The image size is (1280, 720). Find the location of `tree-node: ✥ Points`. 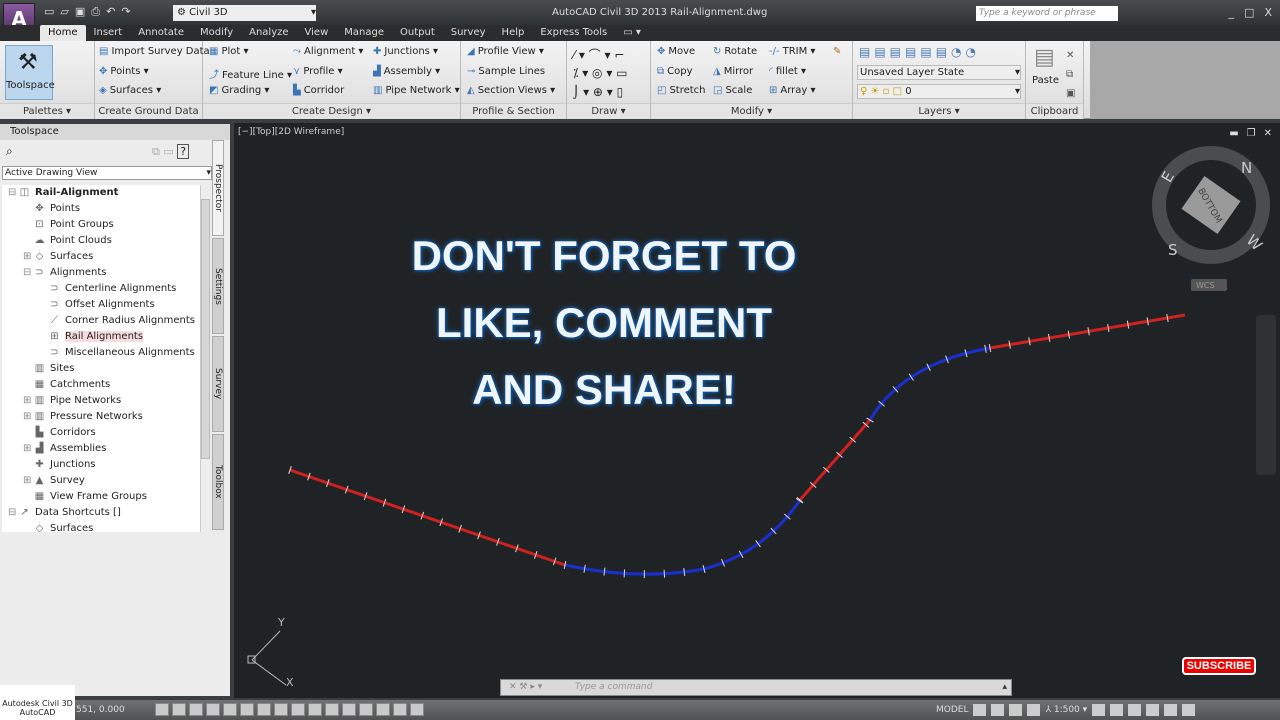

tree-node: ✥ Points is located at coordinates (106, 209).